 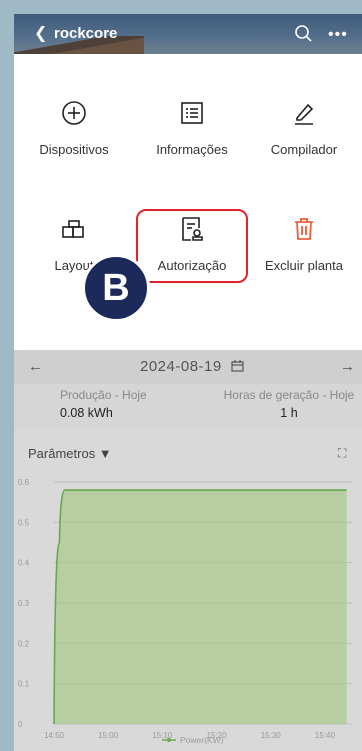 I want to click on y-tick-label: 0.2, so click(x=24, y=643).